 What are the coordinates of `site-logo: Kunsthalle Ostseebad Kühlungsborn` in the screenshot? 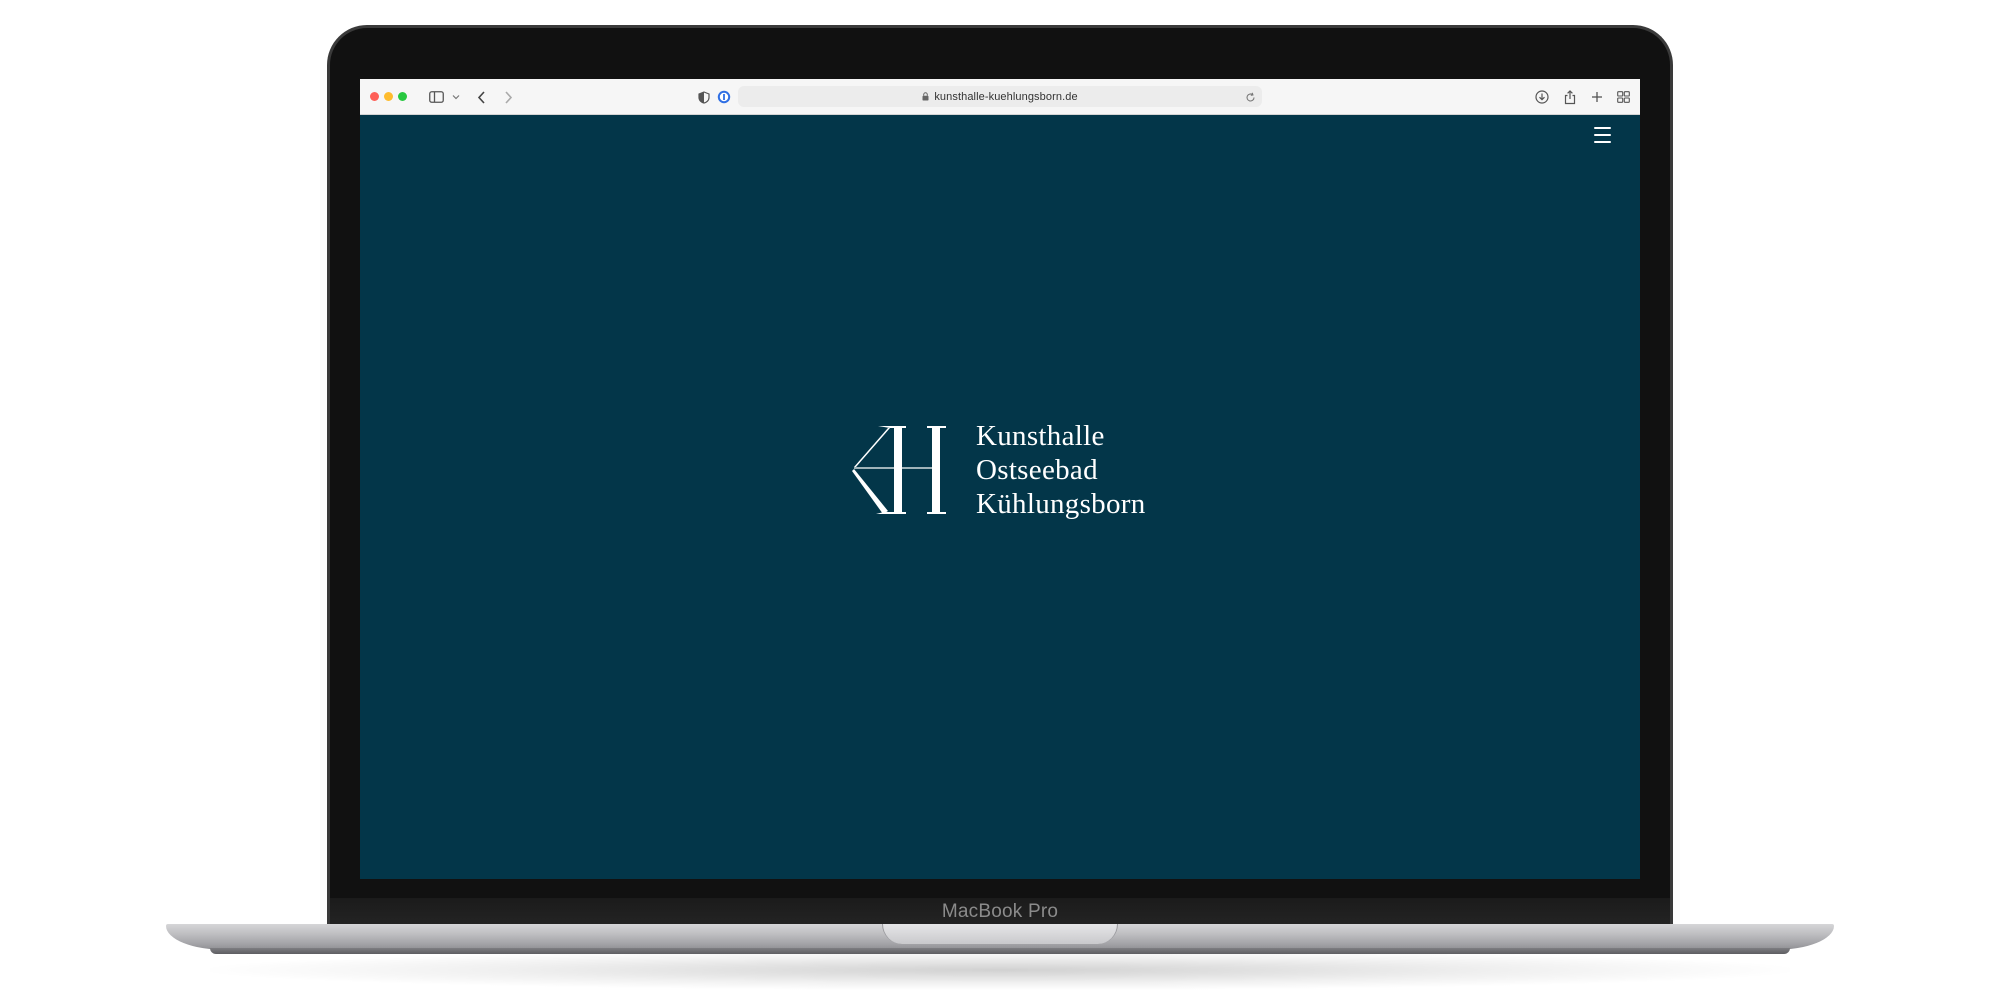 It's located at (1010, 470).